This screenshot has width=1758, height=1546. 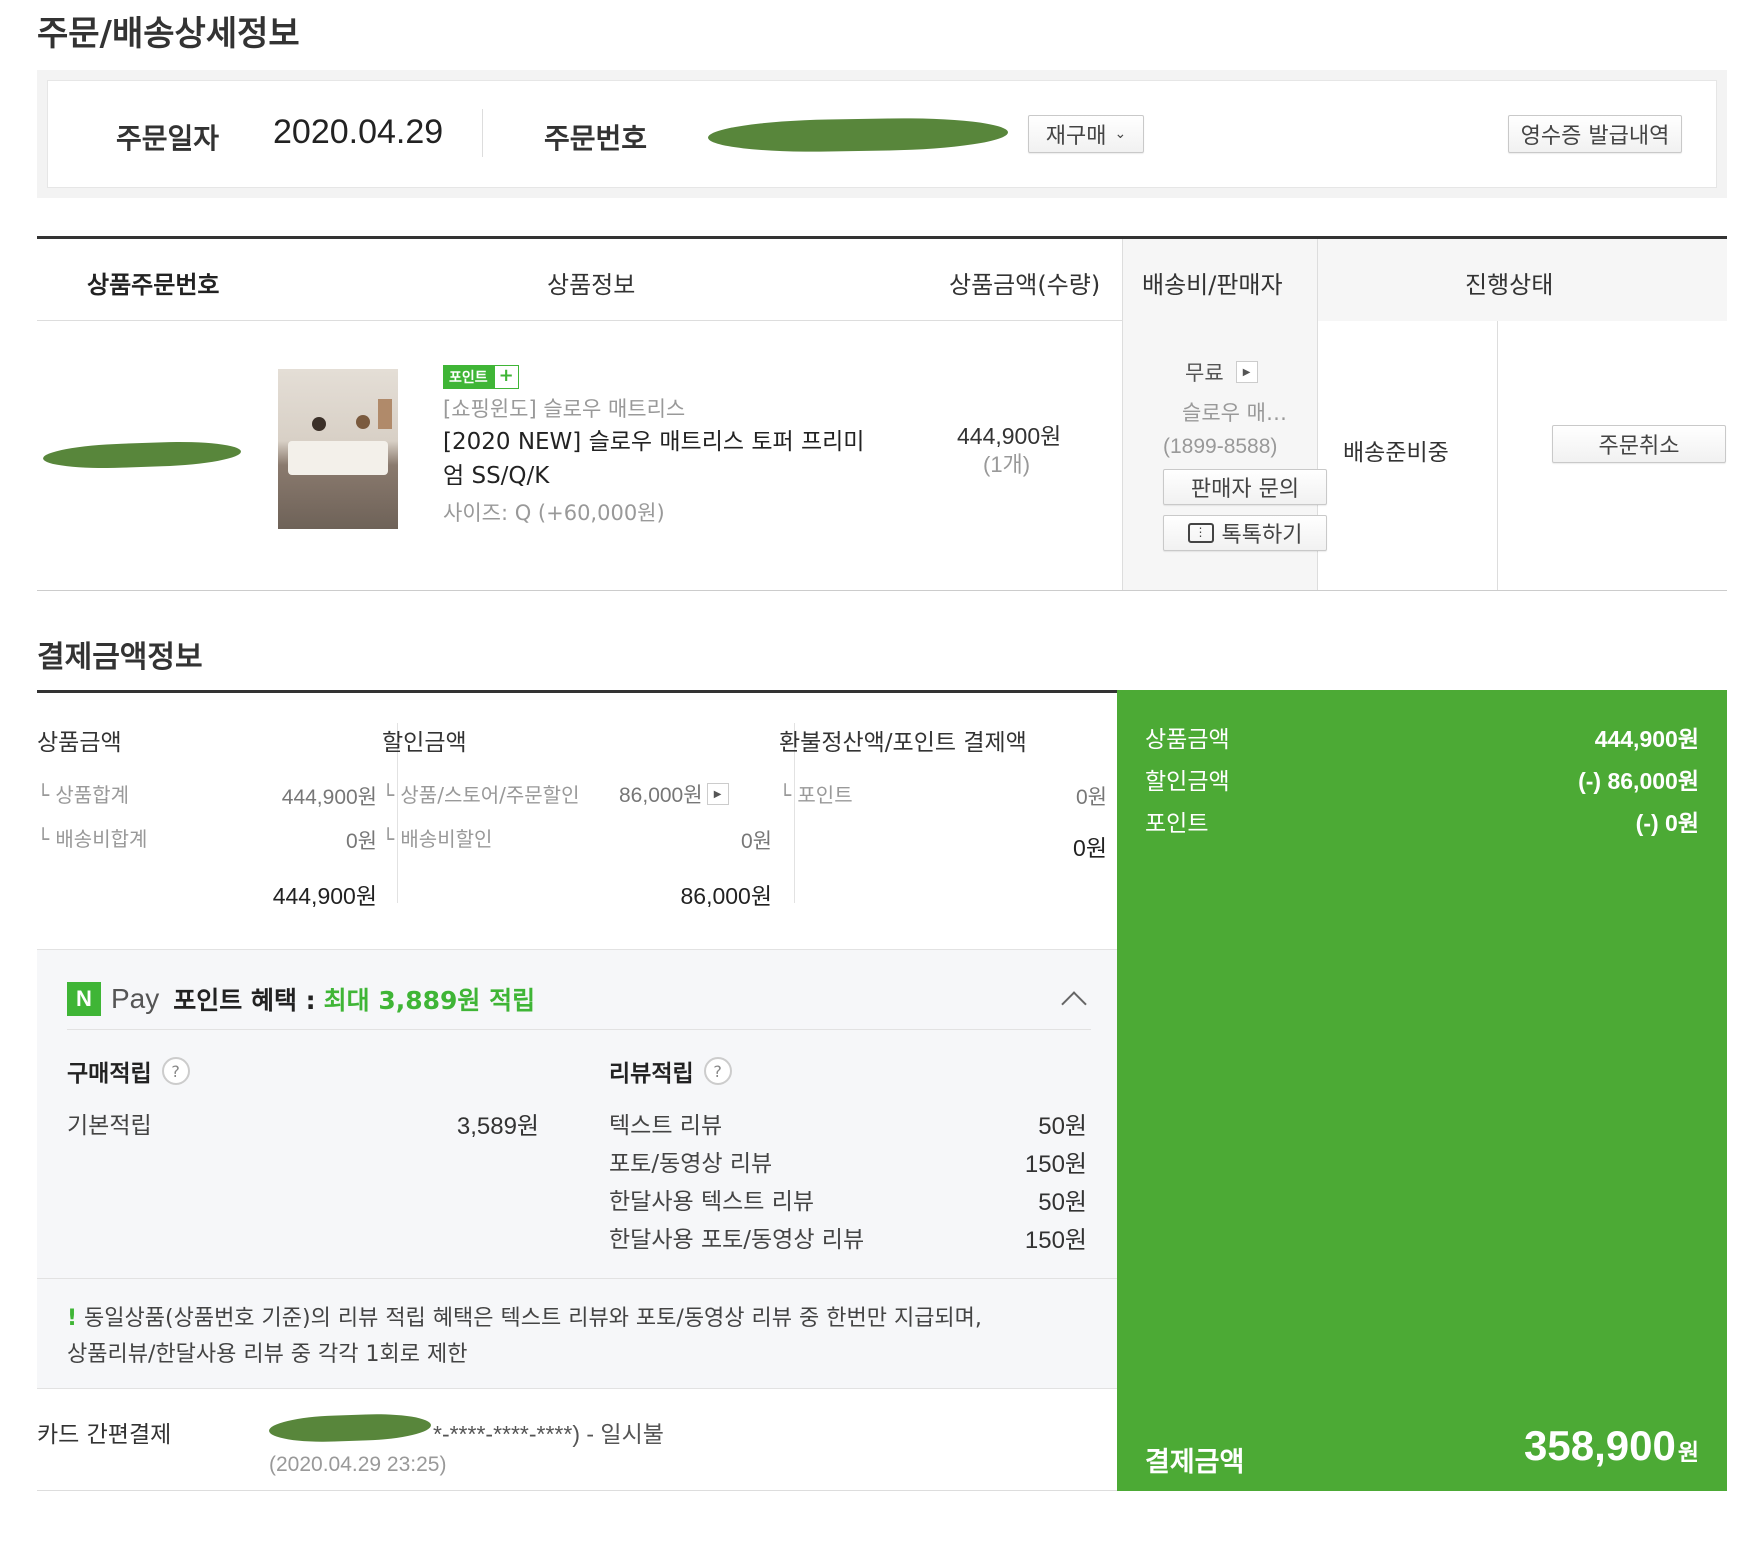 I want to click on point-badge-label: 포인트, so click(x=468, y=377).